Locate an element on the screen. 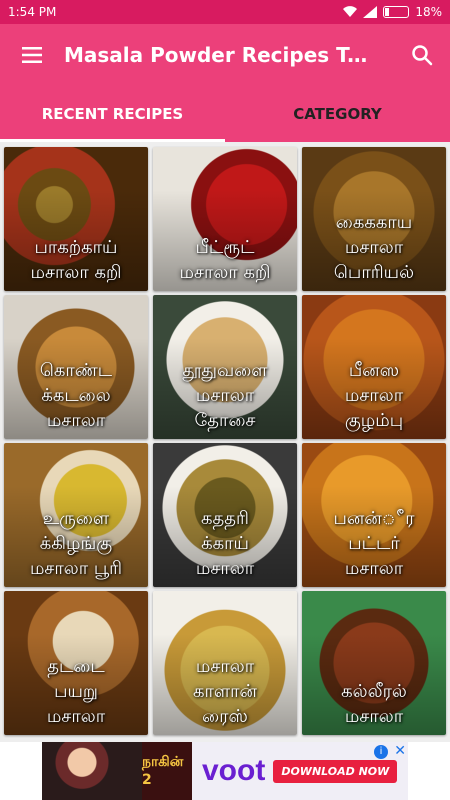  recipe-card: கைககாய மசாலா பொரியல் is located at coordinates (374, 219).